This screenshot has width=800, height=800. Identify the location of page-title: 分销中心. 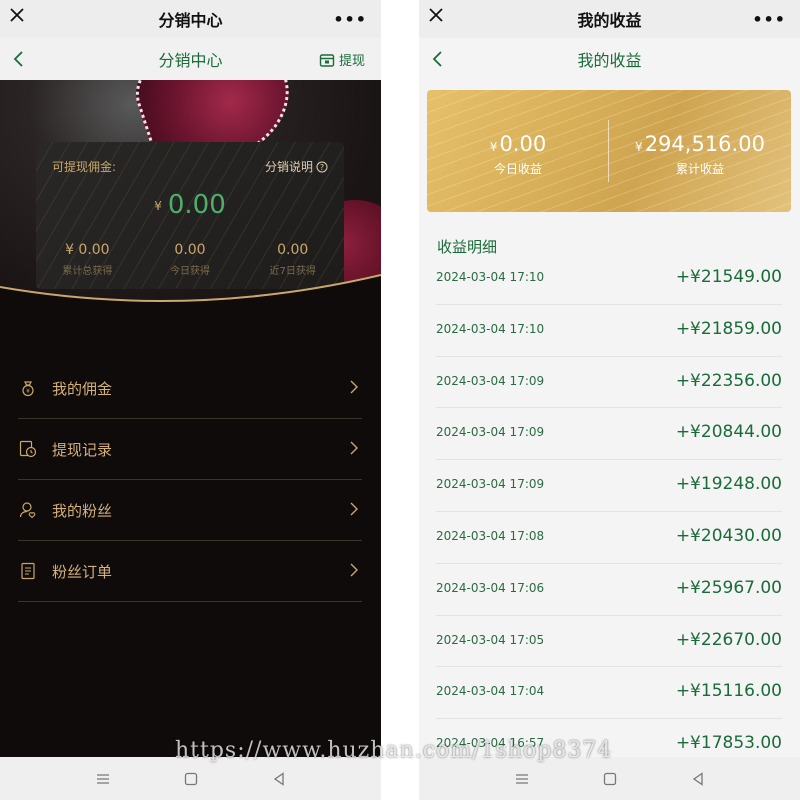
(190, 60).